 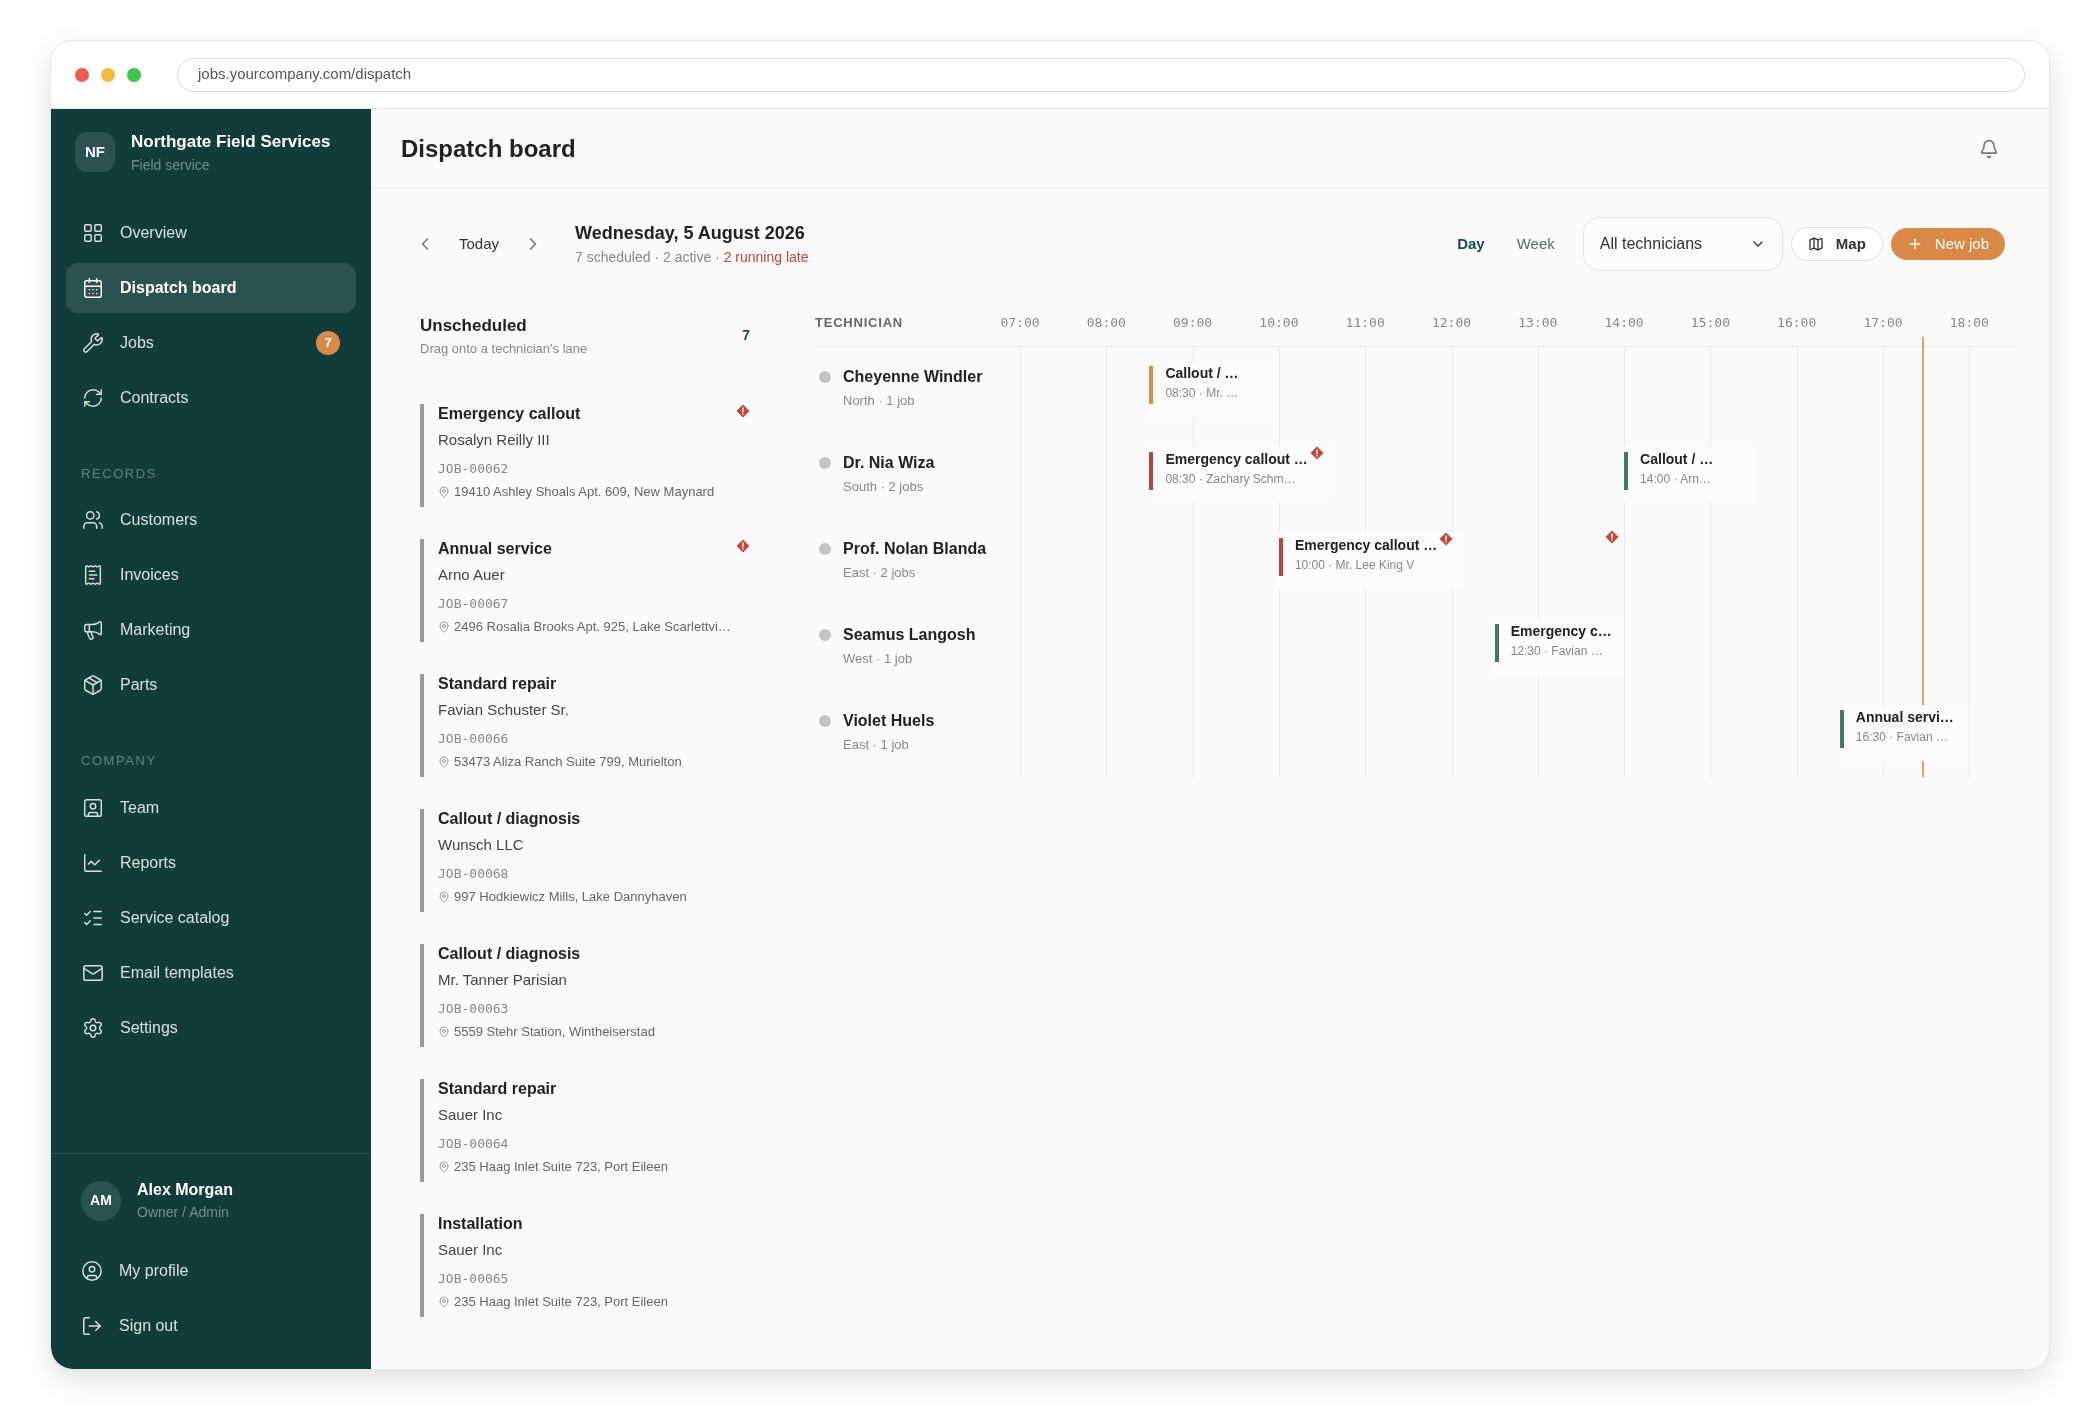 I want to click on hour-label: 10:00, so click(x=1279, y=323).